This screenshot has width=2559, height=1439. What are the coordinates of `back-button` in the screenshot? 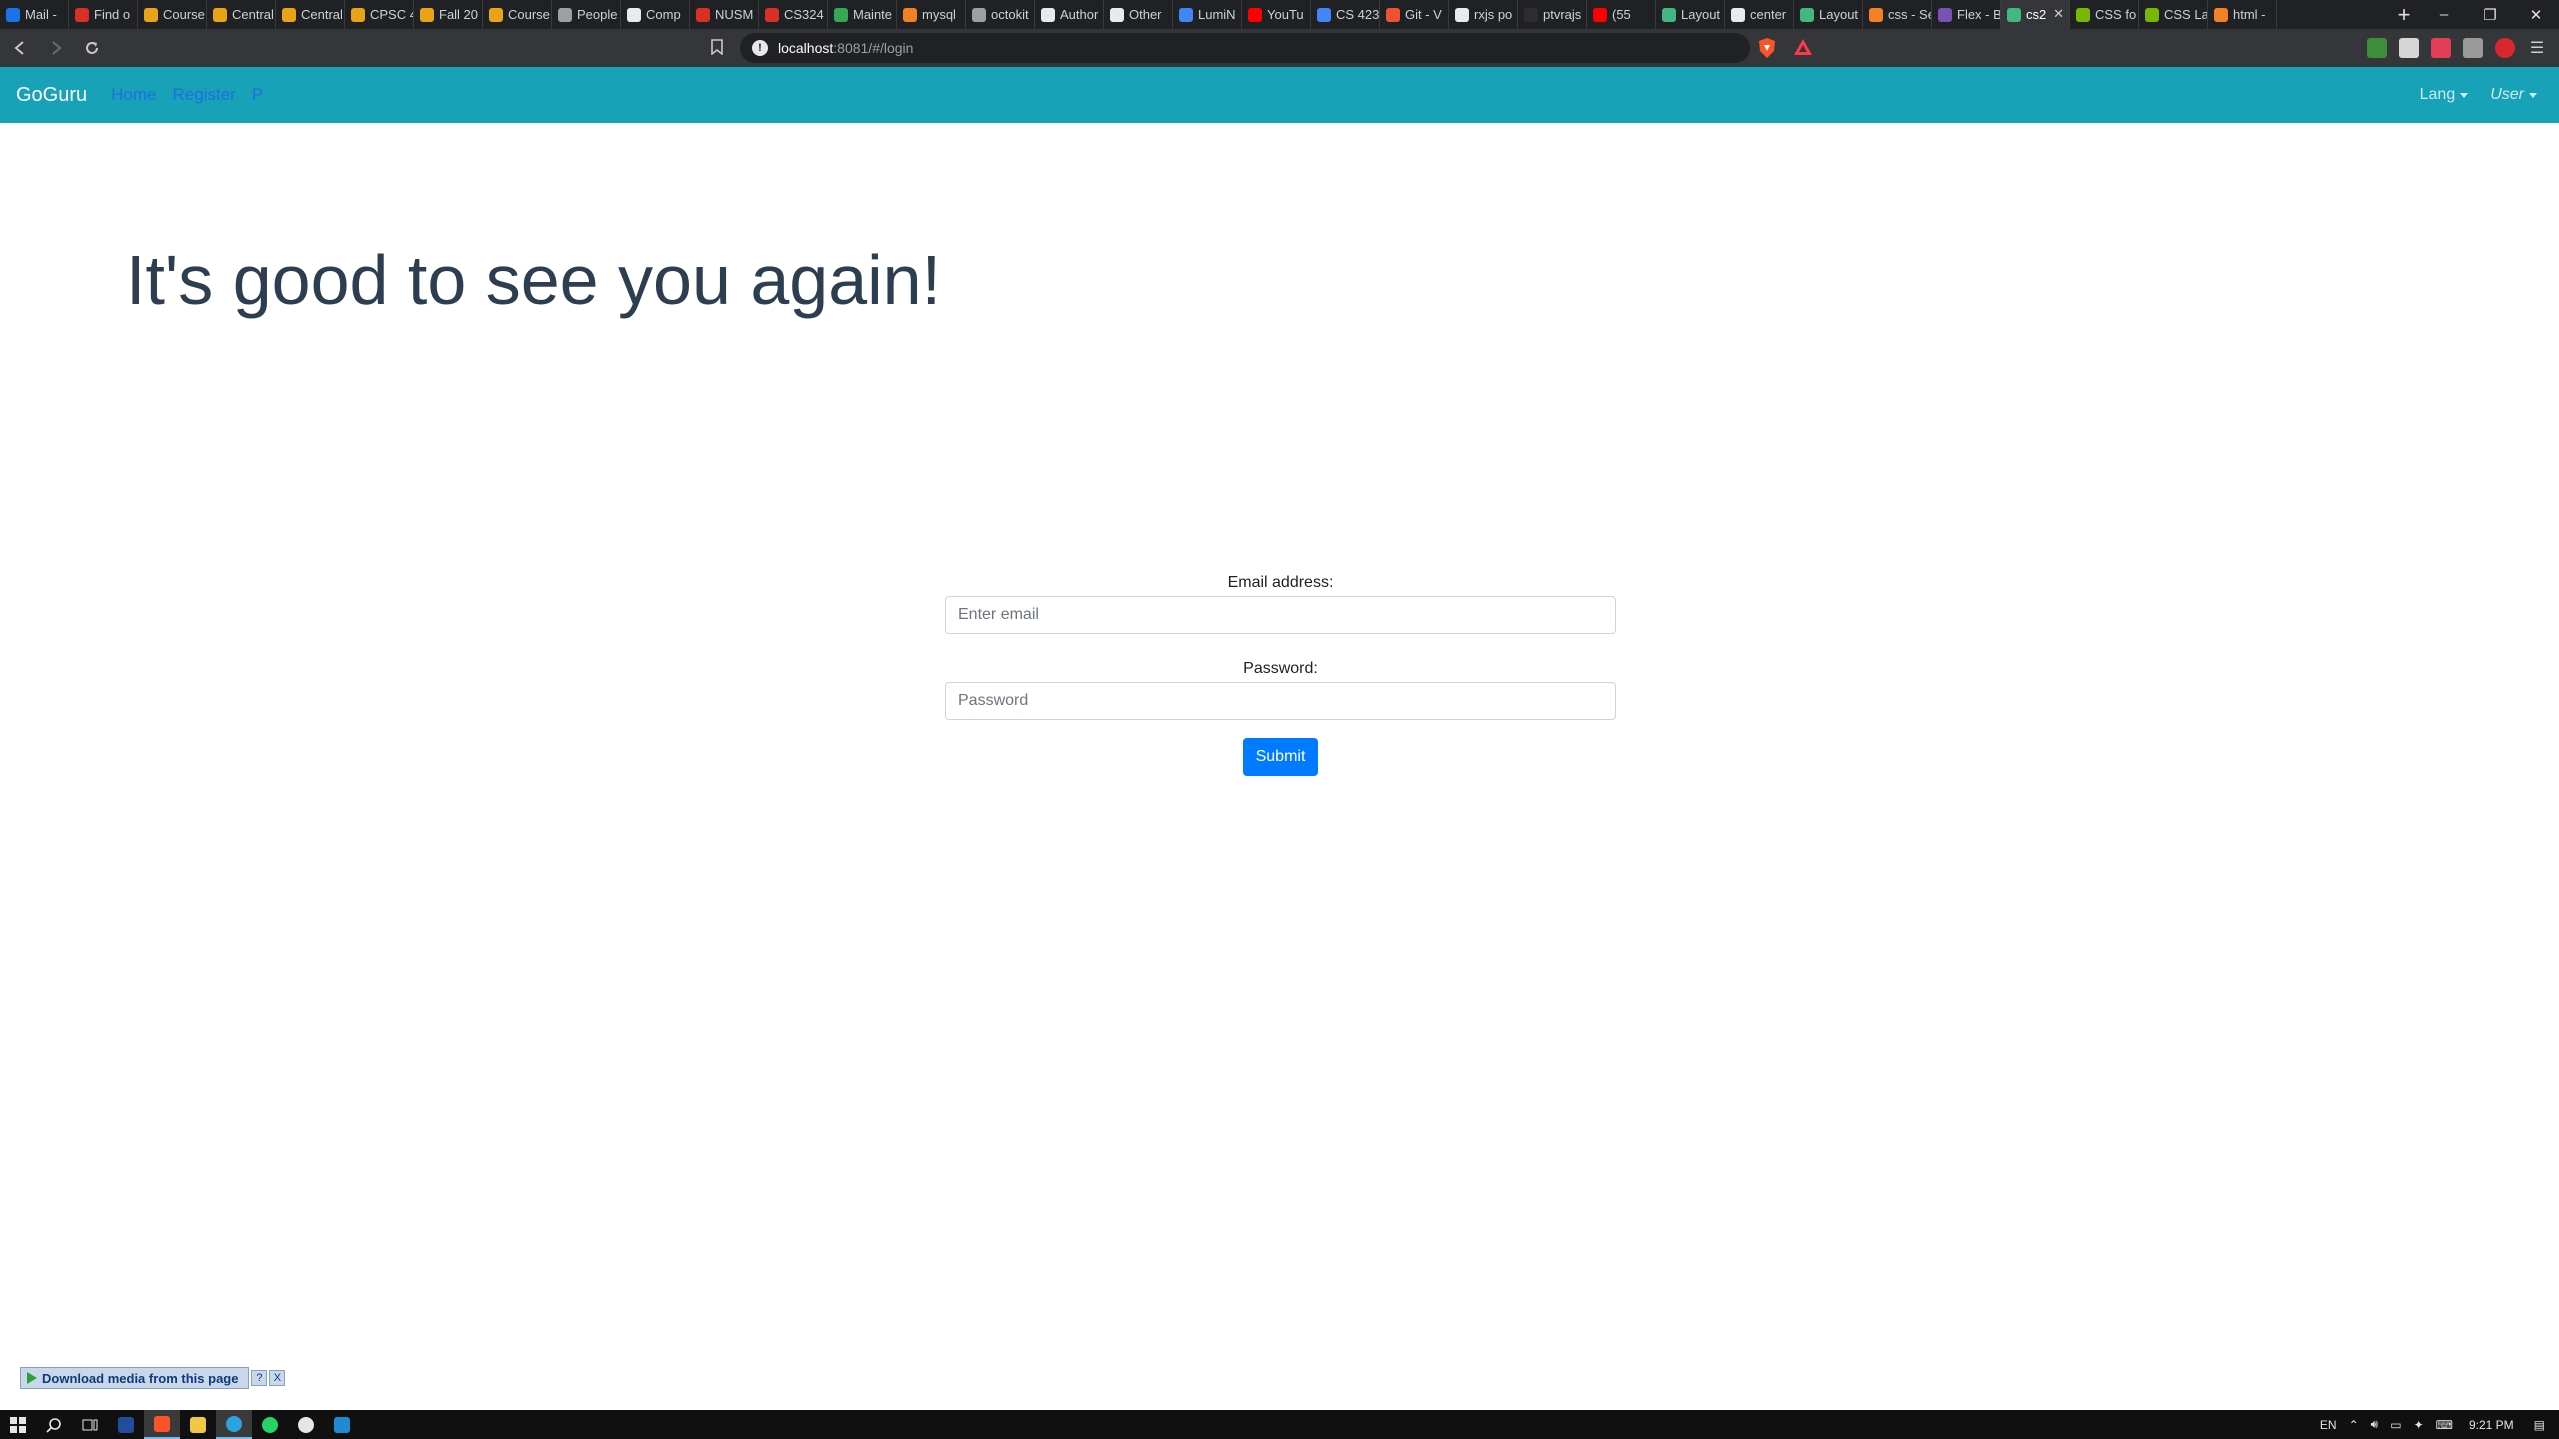 It's located at (20, 48).